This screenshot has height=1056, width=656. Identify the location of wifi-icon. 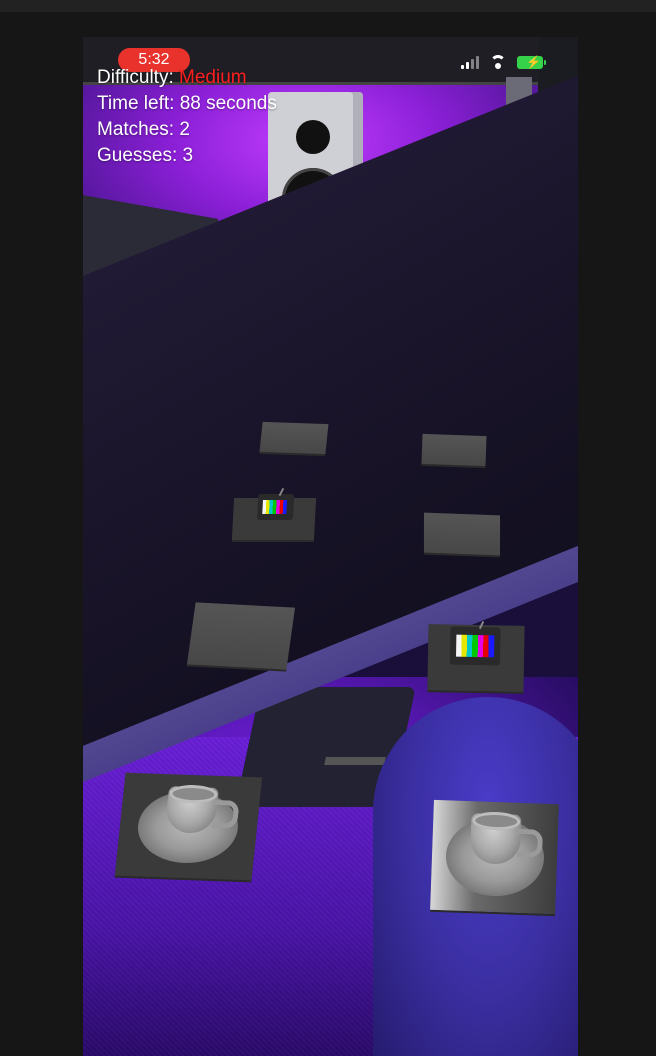
(498, 62).